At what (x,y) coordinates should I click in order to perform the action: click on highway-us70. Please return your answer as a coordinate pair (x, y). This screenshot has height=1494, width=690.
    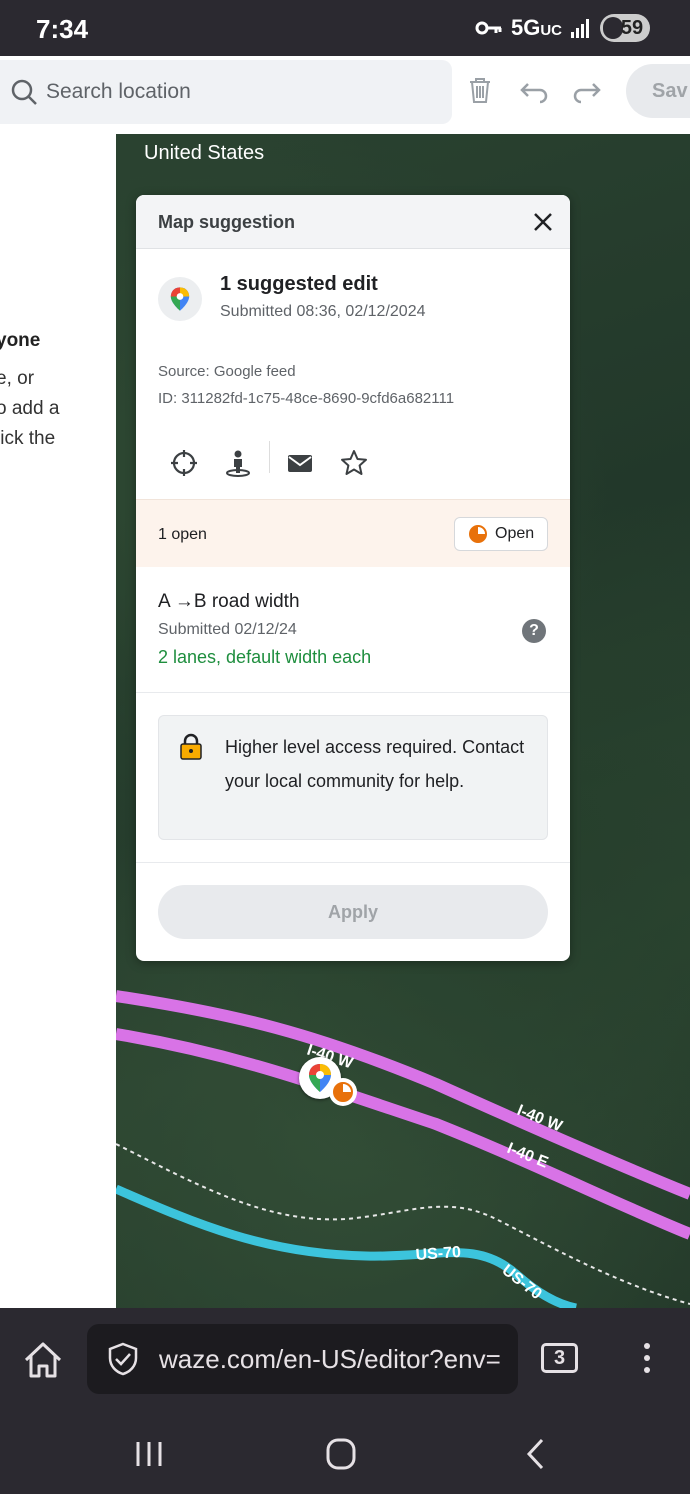
    Looking at the image, I should click on (347, 1246).